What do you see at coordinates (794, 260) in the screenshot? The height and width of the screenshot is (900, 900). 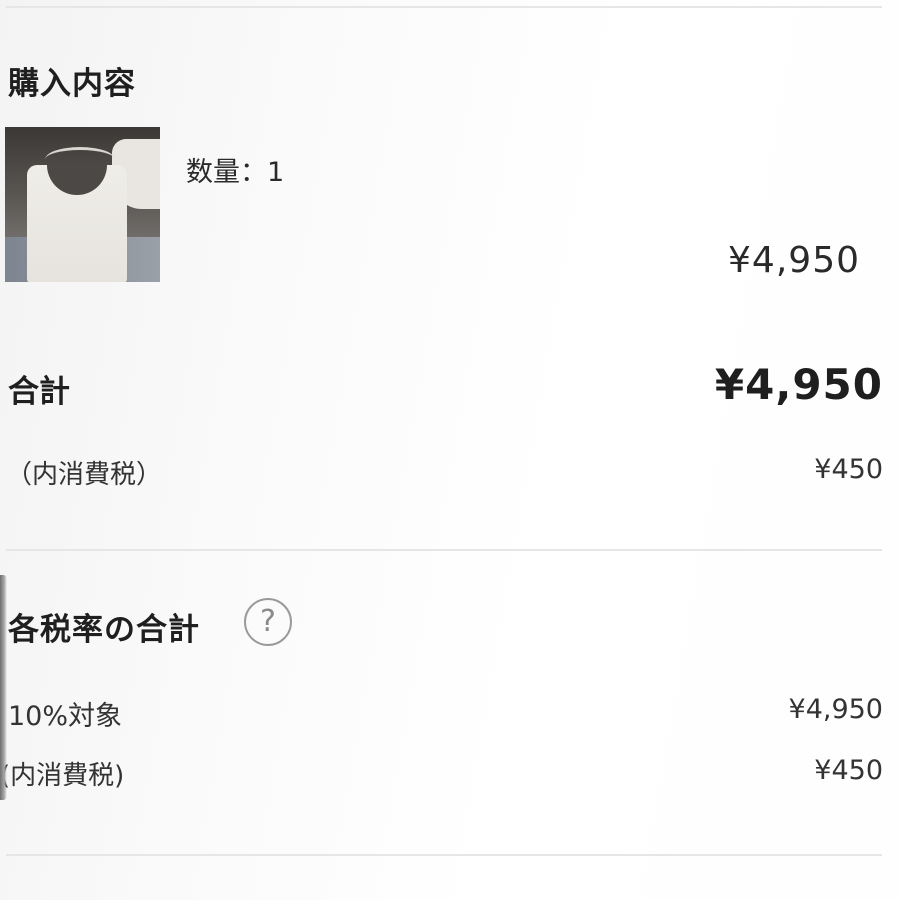 I see `item-price: ¥4,950` at bounding box center [794, 260].